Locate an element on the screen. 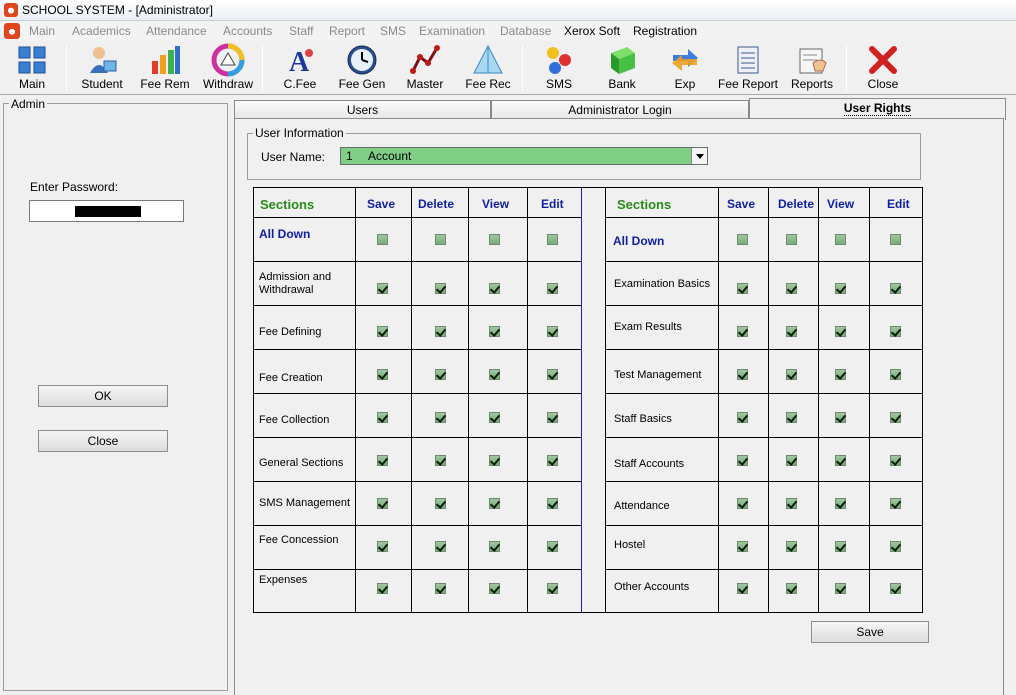 This screenshot has height=695, width=1016. tab-administrator-login: Administrator Login is located at coordinates (620, 109).